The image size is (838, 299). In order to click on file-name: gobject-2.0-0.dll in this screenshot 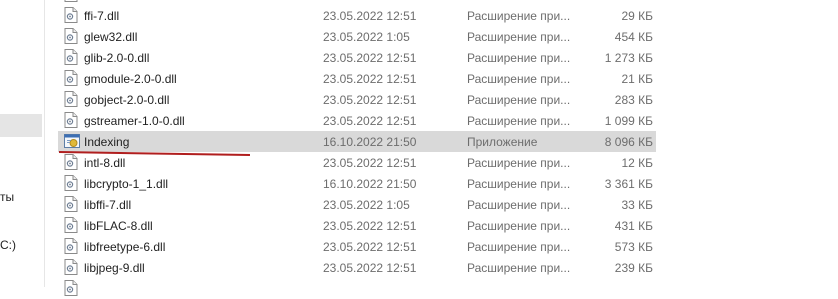, I will do `click(127, 100)`.